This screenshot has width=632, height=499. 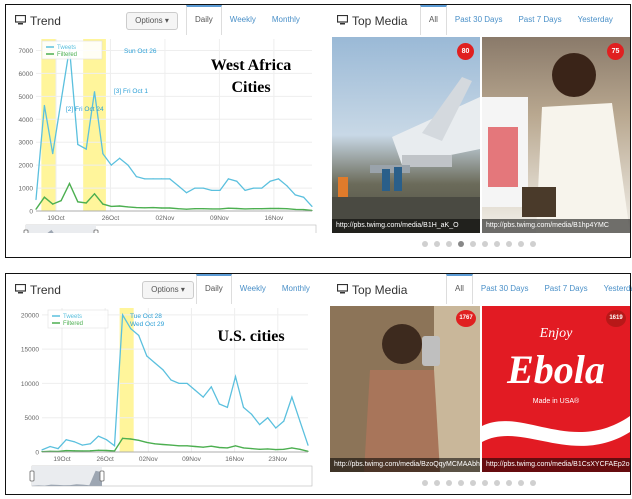 What do you see at coordinates (31, 212) in the screenshot?
I see `y-tick-label: 0` at bounding box center [31, 212].